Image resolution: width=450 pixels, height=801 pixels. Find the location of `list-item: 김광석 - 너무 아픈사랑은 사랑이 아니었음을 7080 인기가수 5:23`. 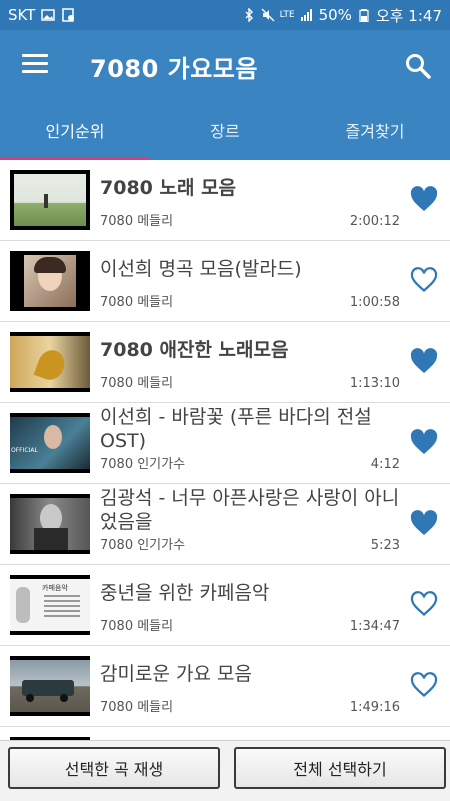

list-item: 김광석 - 너무 아픈사랑은 사랑이 아니었음을 7080 인기가수 5:23 is located at coordinates (225, 524).